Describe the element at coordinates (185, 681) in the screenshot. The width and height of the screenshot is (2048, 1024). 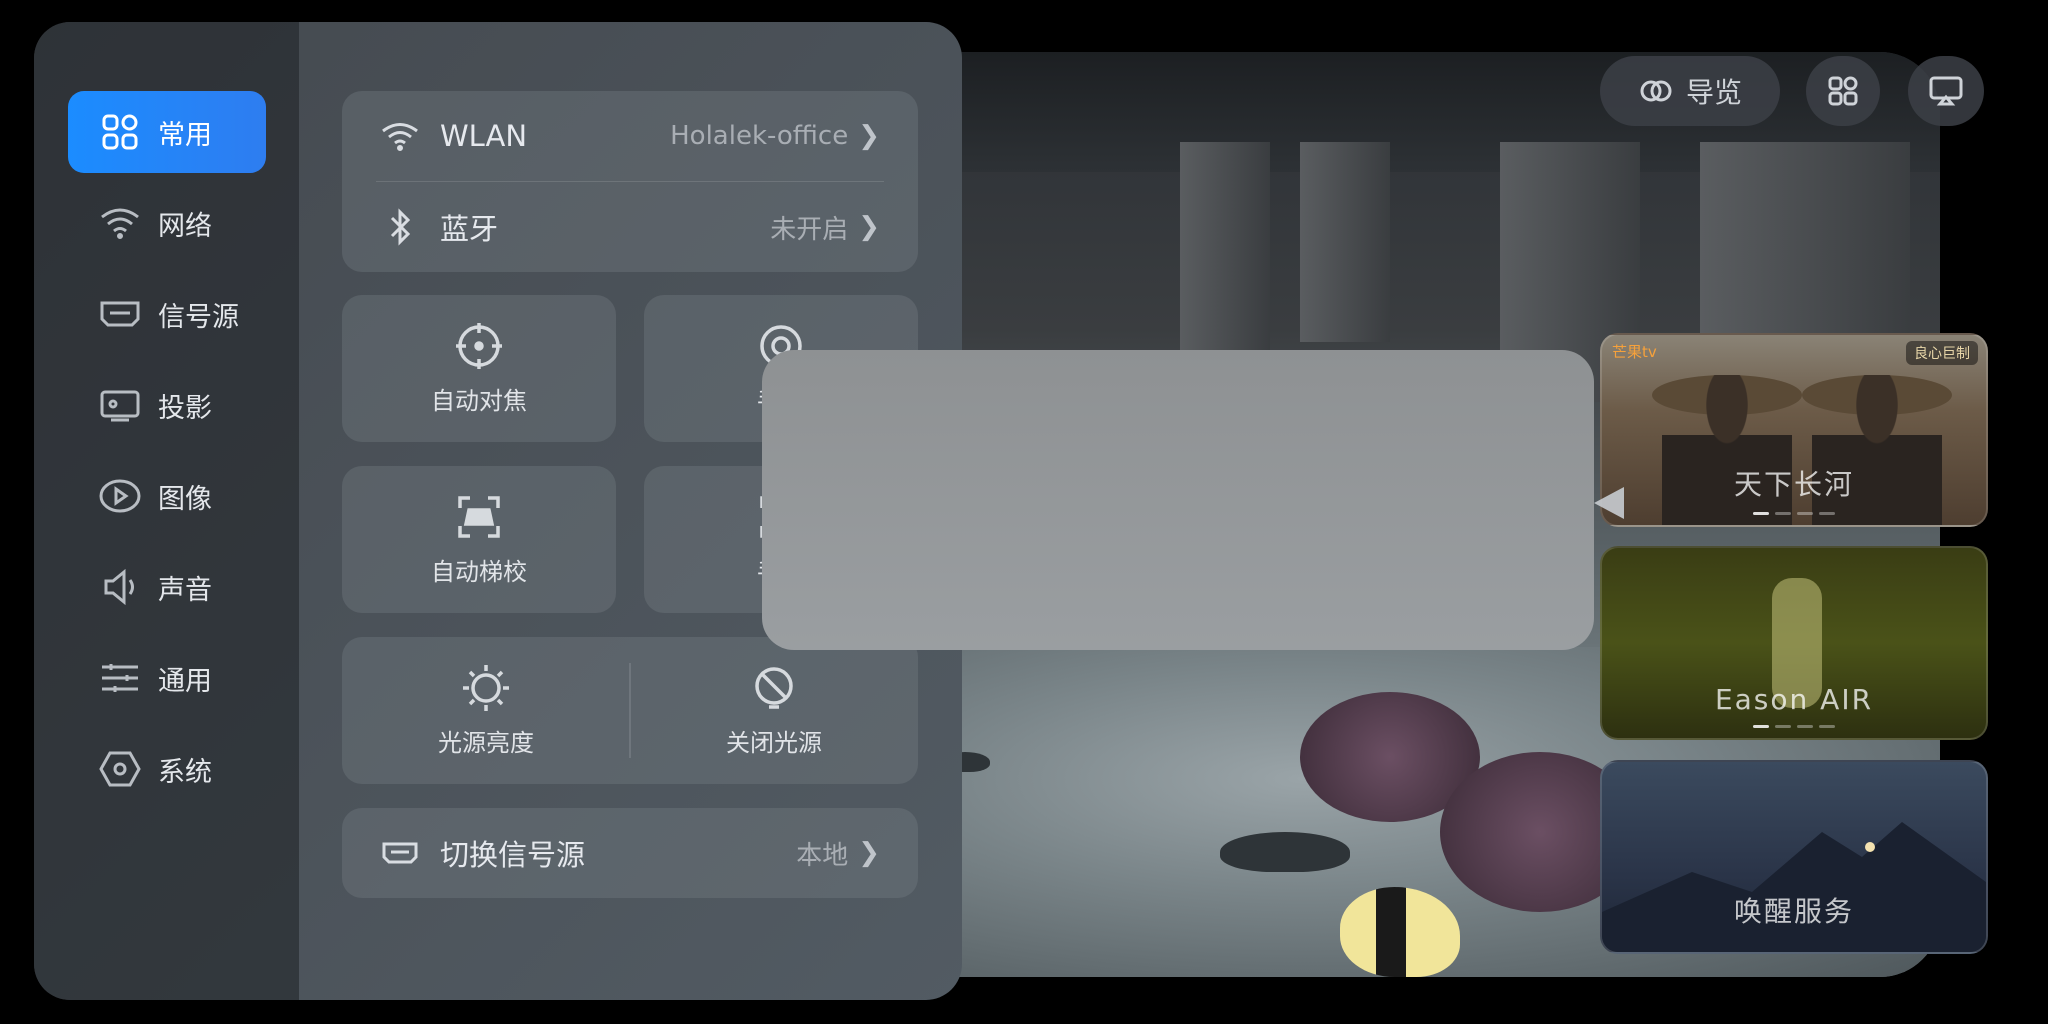
I see `sidebar-item-label: 通用` at that location.